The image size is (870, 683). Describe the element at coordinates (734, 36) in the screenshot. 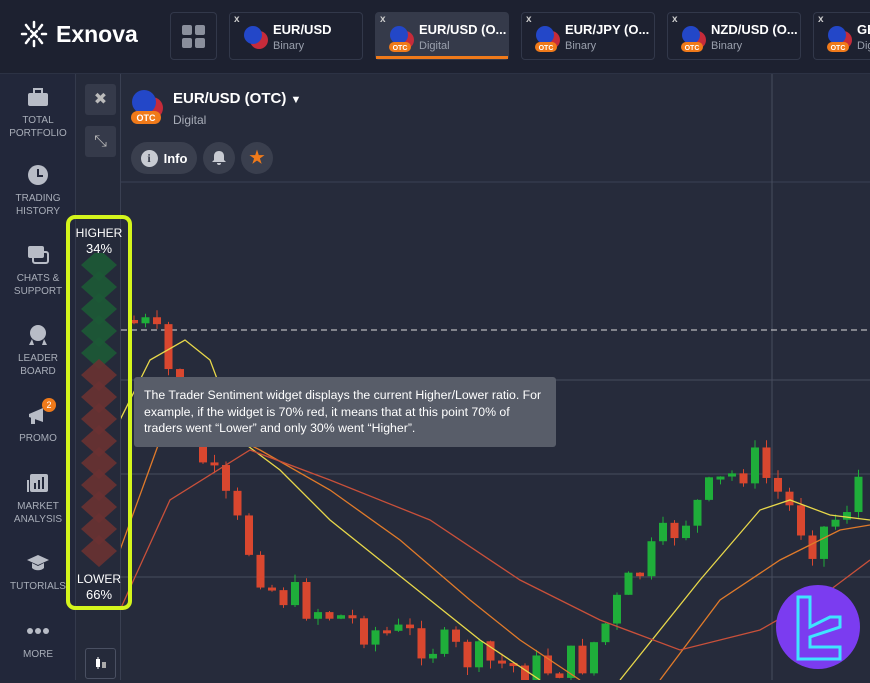

I see `asset-tab: x OTC NZD/USD (O... Binary` at that location.